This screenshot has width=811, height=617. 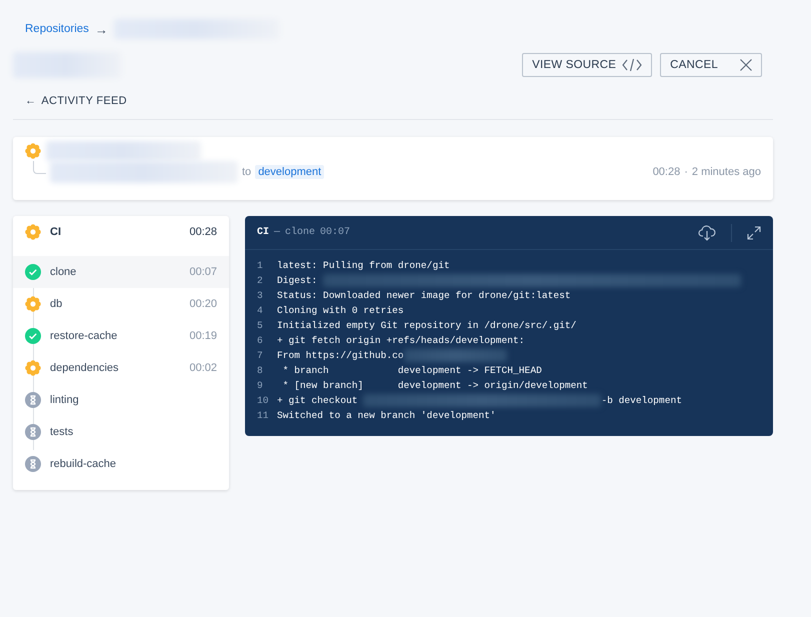 I want to click on close-icon, so click(x=746, y=65).